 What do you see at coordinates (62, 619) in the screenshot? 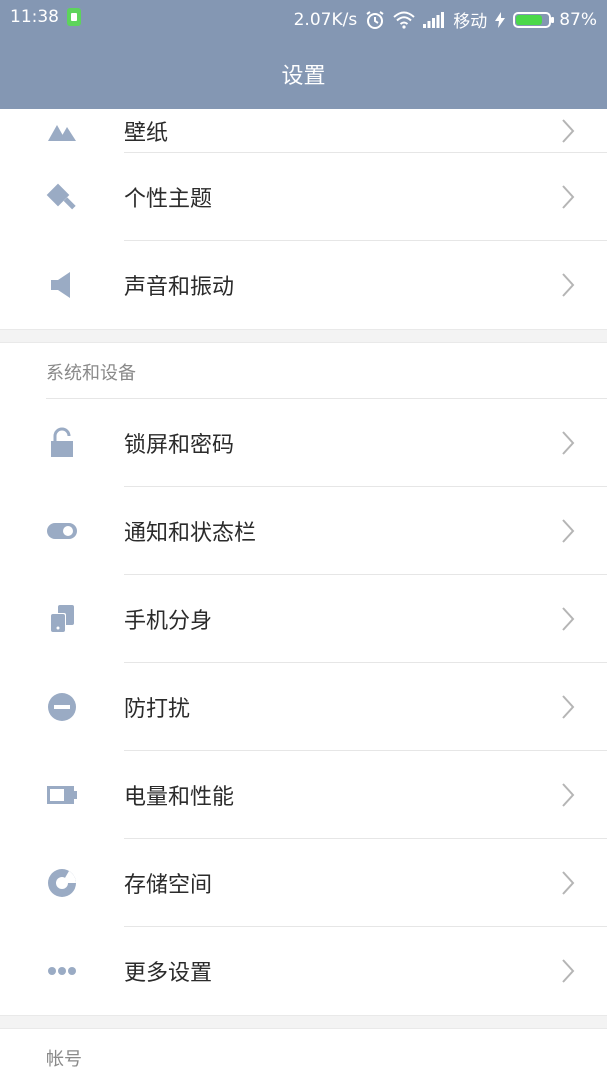
I see `dual-phone-icon` at bounding box center [62, 619].